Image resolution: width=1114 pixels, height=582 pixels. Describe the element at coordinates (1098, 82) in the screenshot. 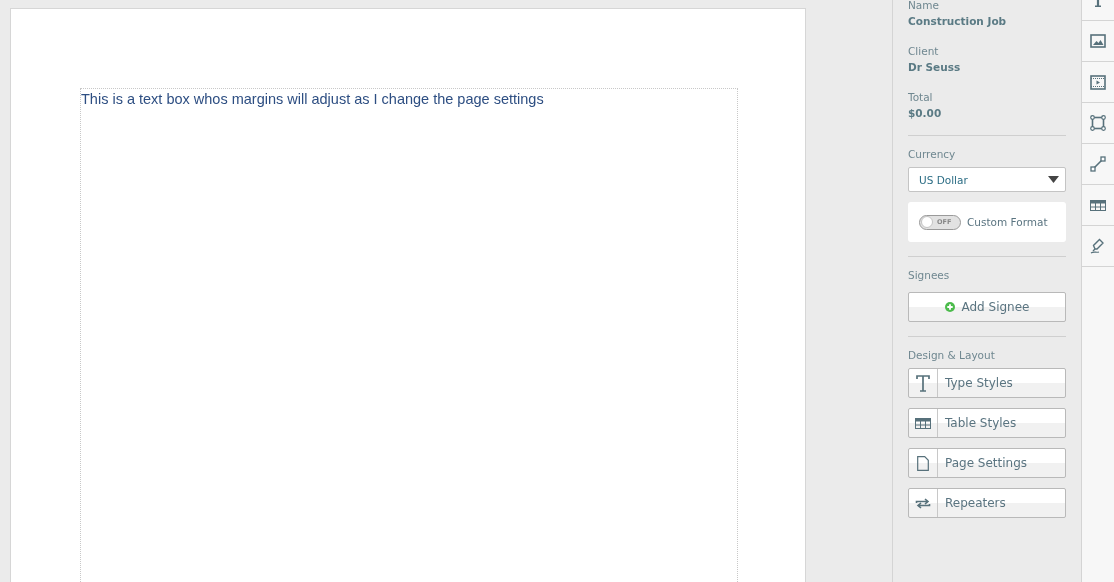

I see `video-icon` at that location.